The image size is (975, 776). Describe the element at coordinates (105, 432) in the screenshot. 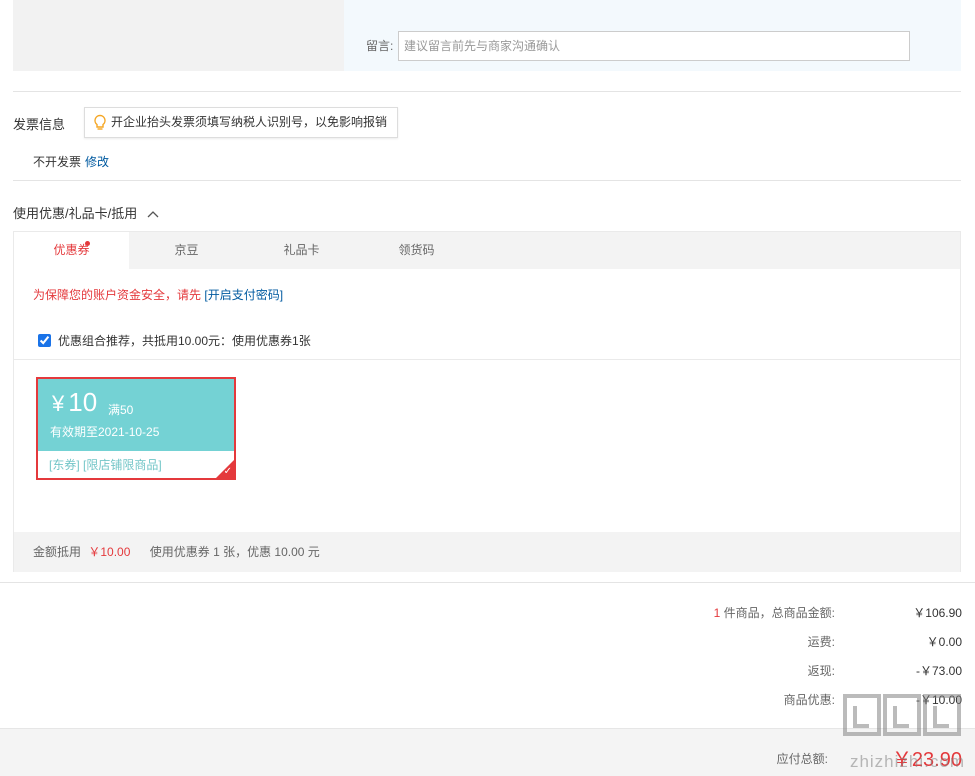

I see `coupon-expiry: 有效期至2021-10-25` at that location.